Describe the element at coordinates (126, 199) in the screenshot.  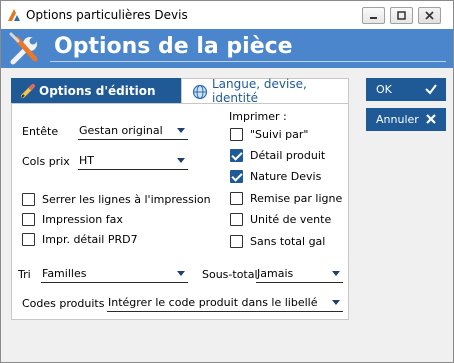
I see `serrer-lignes-label: Serrer les lignes à l'impression` at that location.